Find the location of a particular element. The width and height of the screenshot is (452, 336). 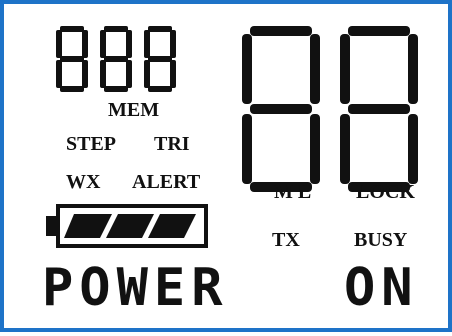

busy-indicator: BUSY is located at coordinates (381, 240).